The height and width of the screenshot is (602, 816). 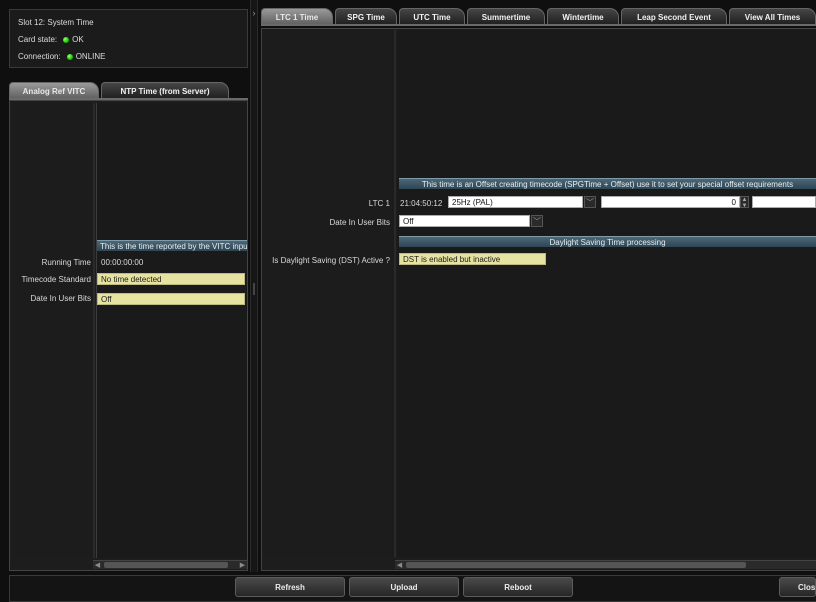 I want to click on reboot-button: Reboot, so click(x=518, y=587).